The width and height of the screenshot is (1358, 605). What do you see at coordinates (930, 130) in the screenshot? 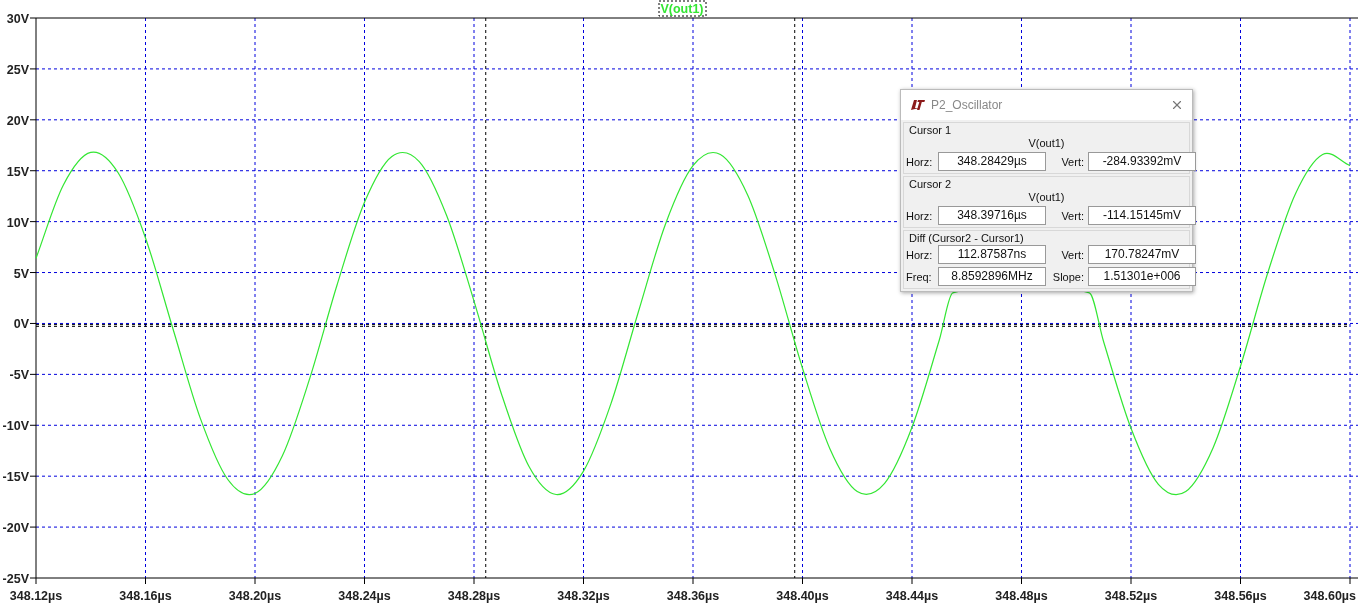
I see `group-title: Cursor 1` at bounding box center [930, 130].